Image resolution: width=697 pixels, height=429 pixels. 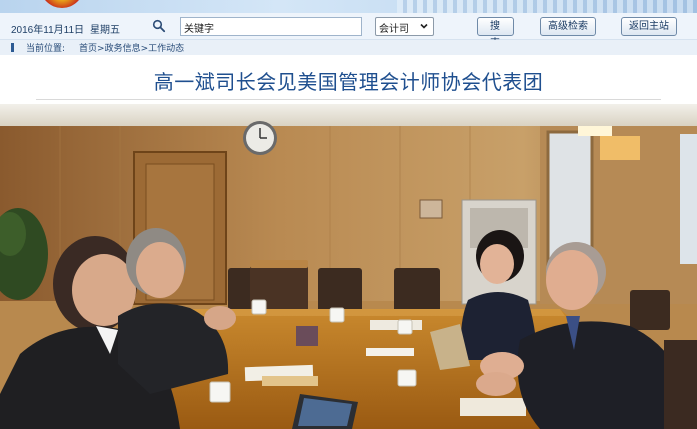 I want to click on breadcrumb-bar: 当前位置: 首页>政务信息>工作动态, so click(x=348, y=47).